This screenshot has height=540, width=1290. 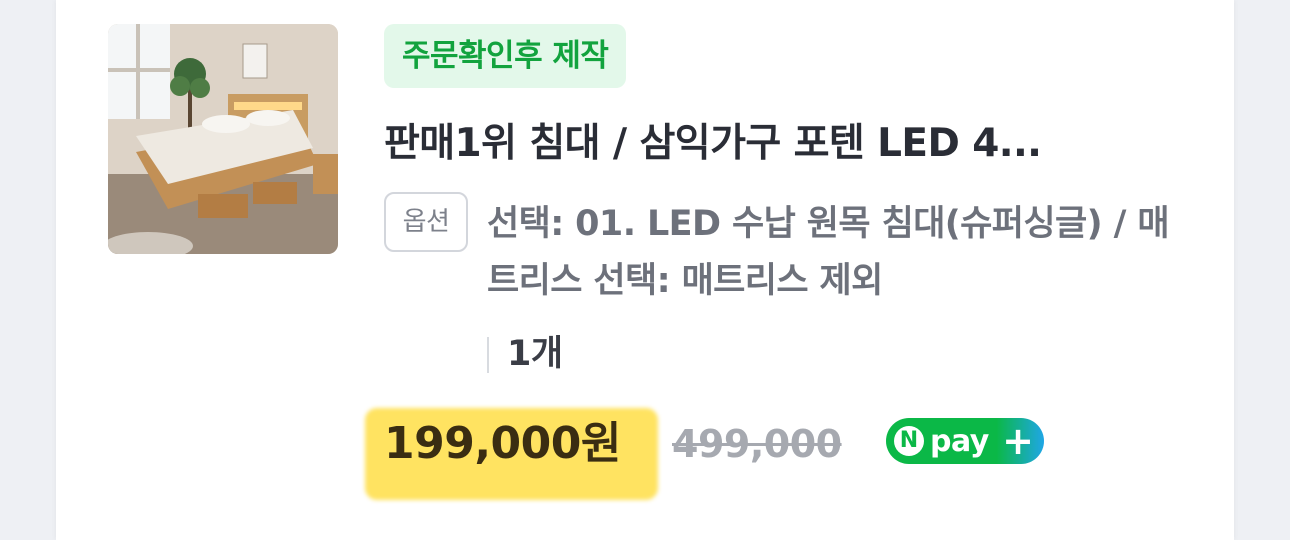 What do you see at coordinates (757, 444) in the screenshot?
I see `original-price: 499,000` at bounding box center [757, 444].